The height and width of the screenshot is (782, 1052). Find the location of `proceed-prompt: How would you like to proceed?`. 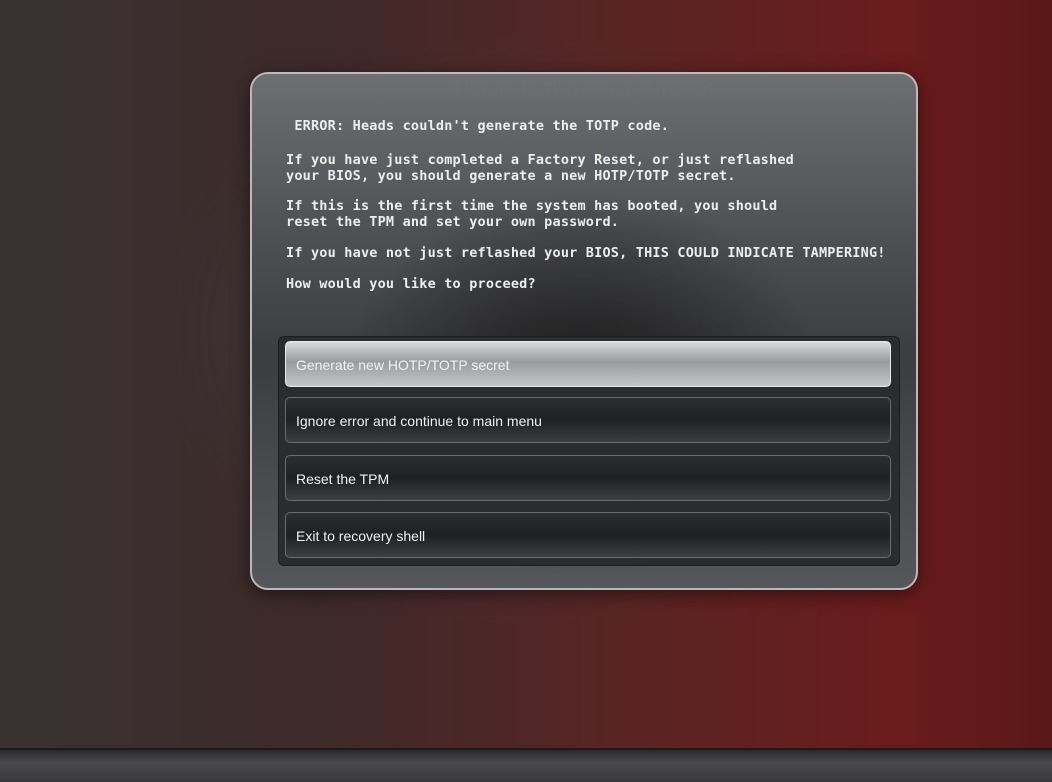

proceed-prompt: How would you like to proceed? is located at coordinates (411, 284).